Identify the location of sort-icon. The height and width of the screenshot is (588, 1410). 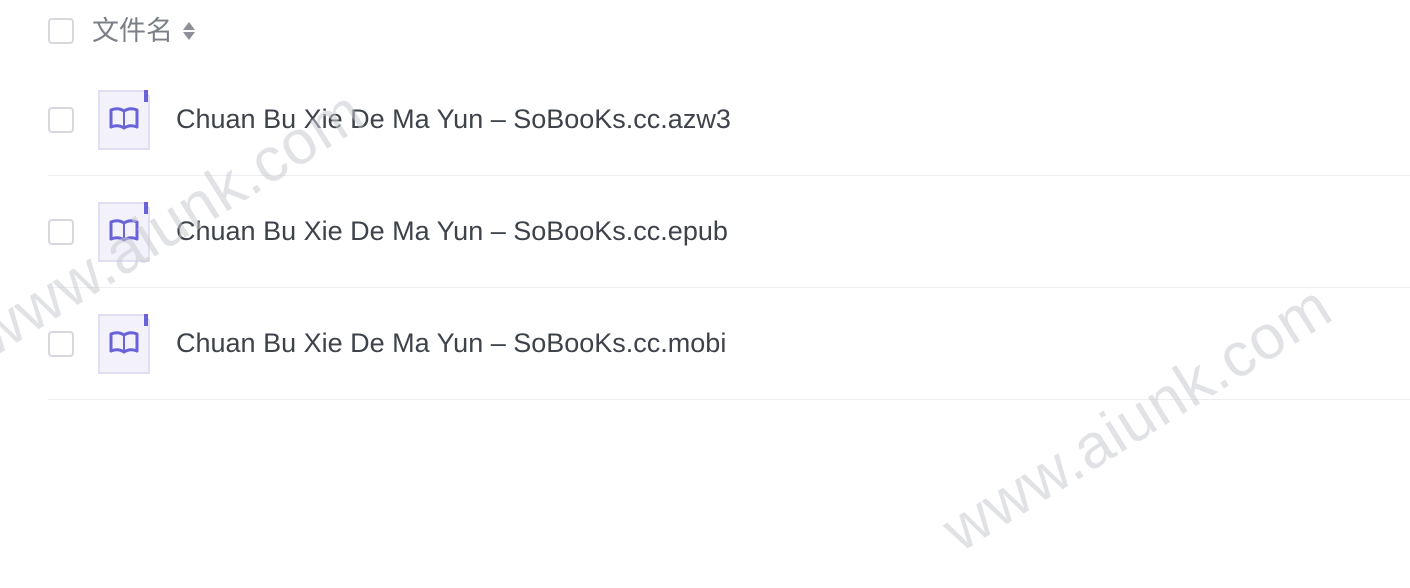
(189, 31).